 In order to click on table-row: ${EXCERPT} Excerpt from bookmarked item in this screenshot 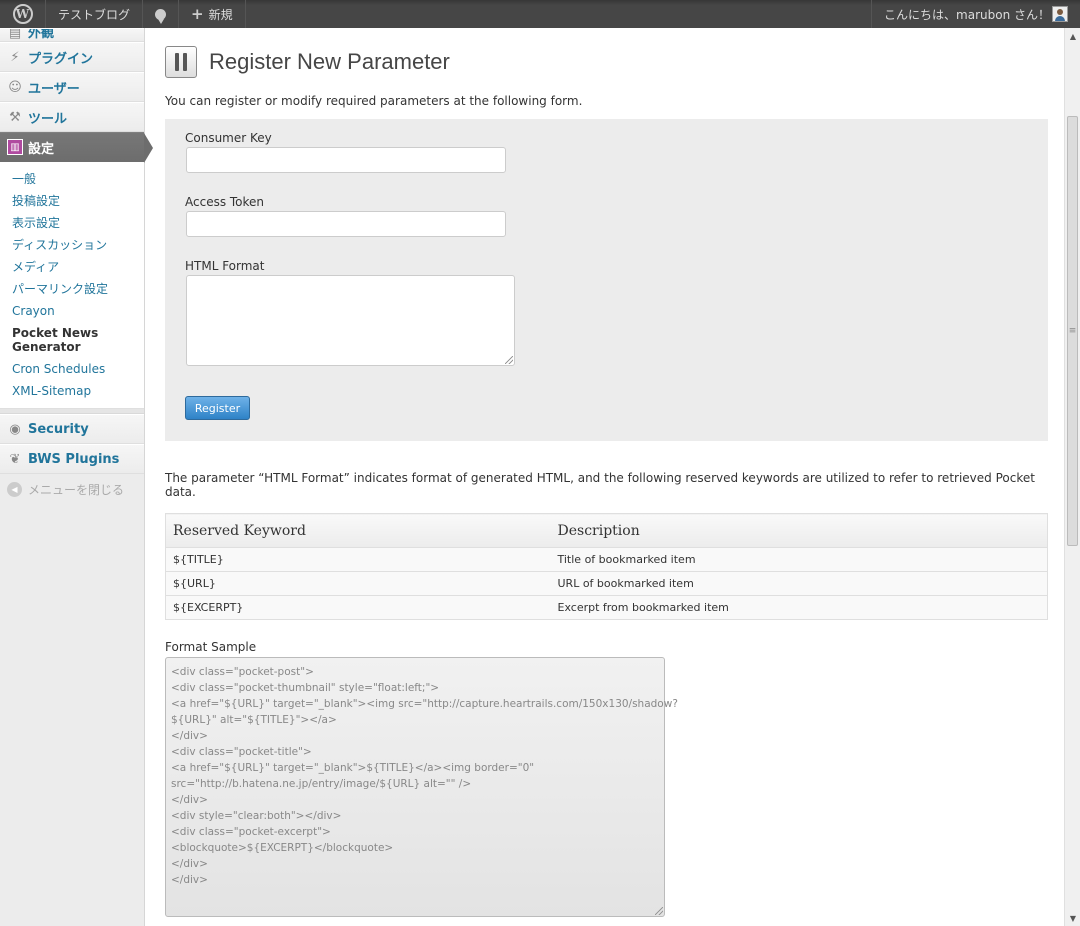, I will do `click(606, 607)`.